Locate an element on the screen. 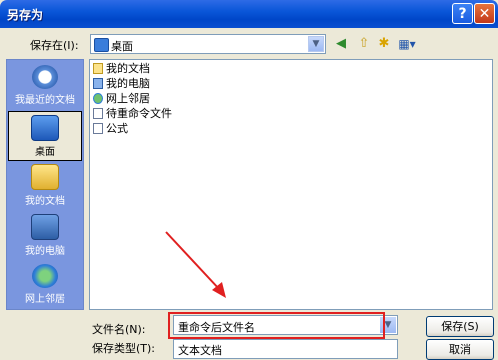 This screenshot has width=498, height=360. annotation-highlight-box is located at coordinates (276, 325).